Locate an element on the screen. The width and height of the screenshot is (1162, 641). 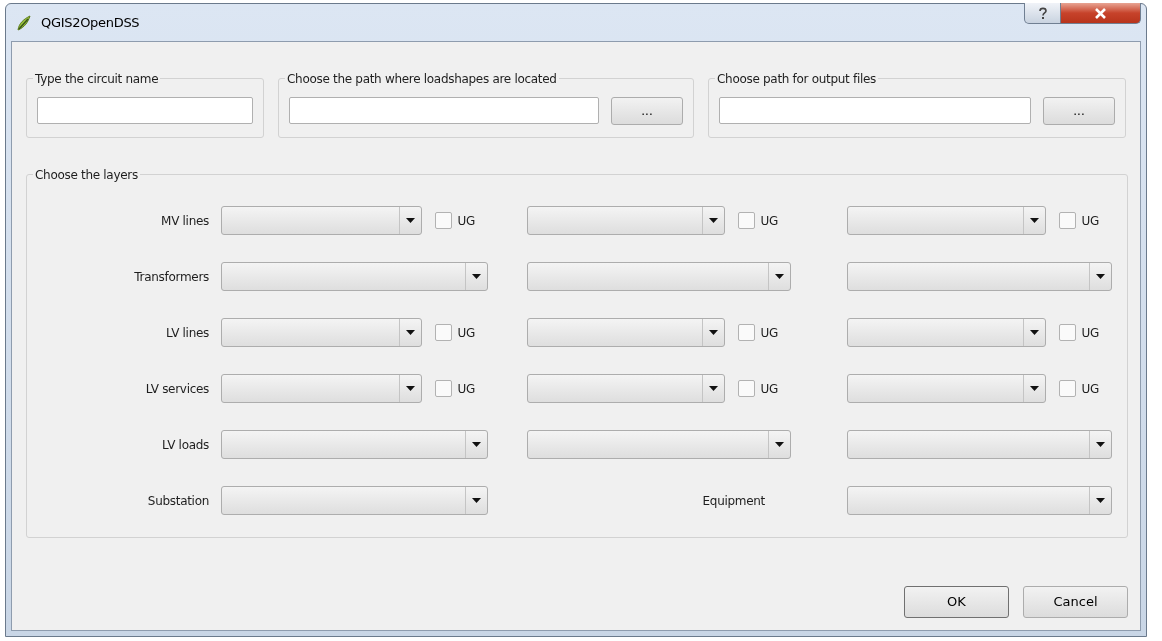
field-label: LV lines is located at coordinates (187, 333).